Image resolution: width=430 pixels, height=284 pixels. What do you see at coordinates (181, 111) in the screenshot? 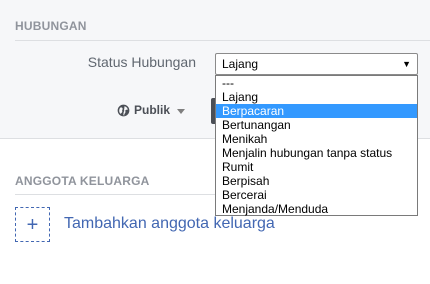
I see `caret-down-icon` at bounding box center [181, 111].